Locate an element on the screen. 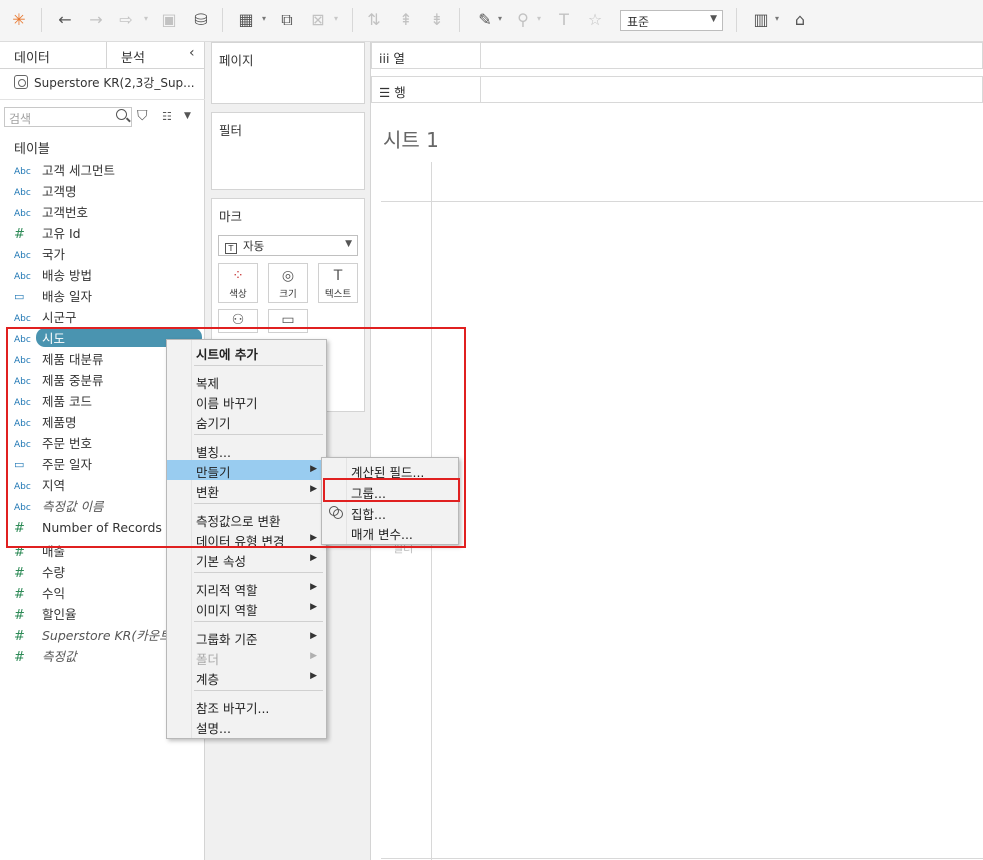 This screenshot has width=983, height=860. menu-item-hierarchy: 계층 ▶ is located at coordinates (246, 677).